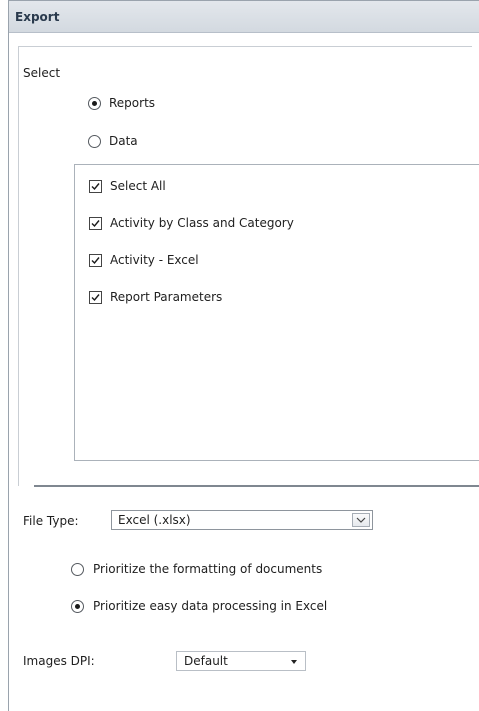  Describe the element at coordinates (154, 520) in the screenshot. I see `file-type-value: Excel (.xlsx)` at that location.